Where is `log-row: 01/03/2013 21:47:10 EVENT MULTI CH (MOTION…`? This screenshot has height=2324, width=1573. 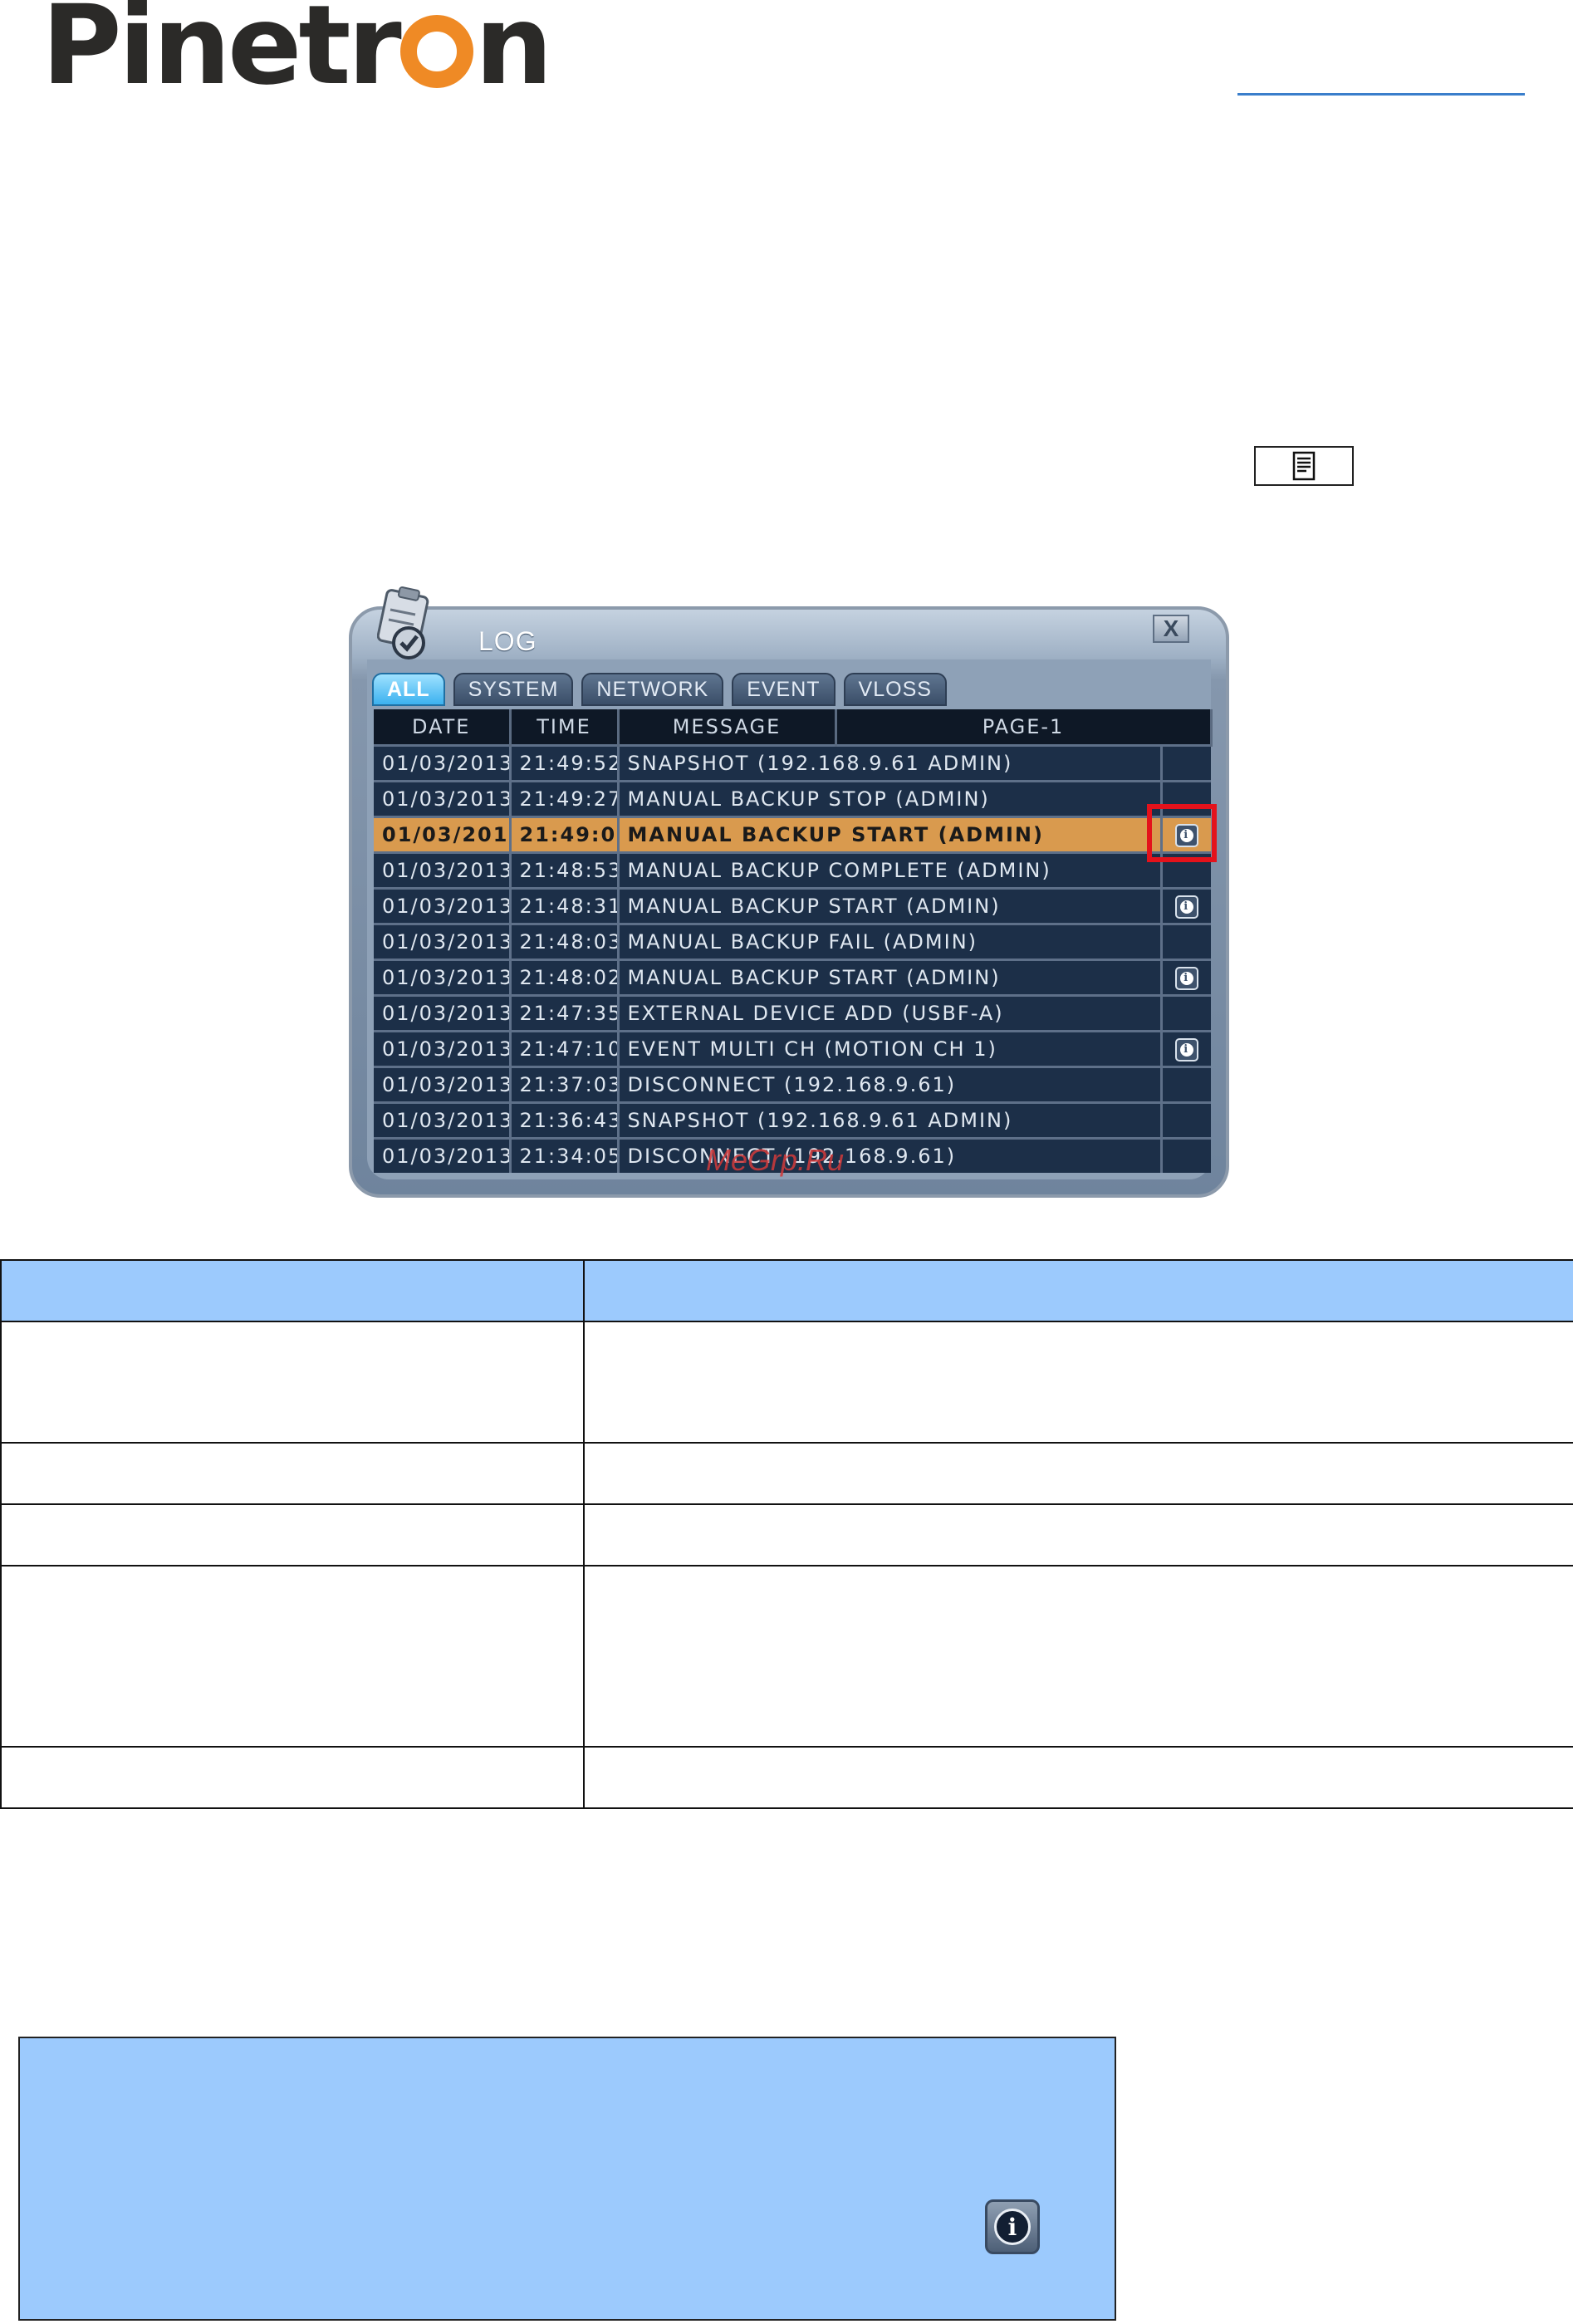 log-row: 01/03/2013 21:47:10 EVENT MULTI CH (MOTION… is located at coordinates (792, 1049).